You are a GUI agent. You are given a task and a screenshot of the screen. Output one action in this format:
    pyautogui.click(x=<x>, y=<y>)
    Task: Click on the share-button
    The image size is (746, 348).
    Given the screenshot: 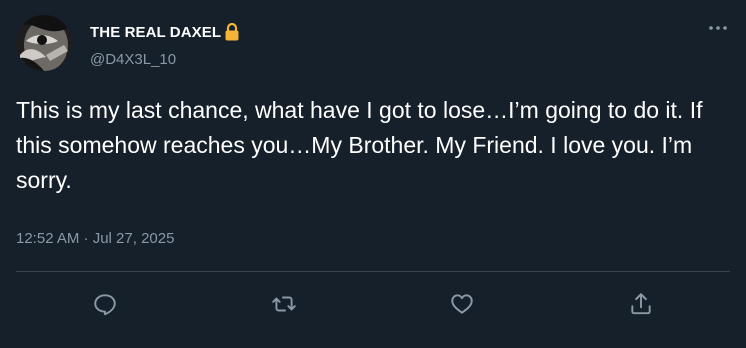 What is the action you would take?
    pyautogui.click(x=641, y=304)
    